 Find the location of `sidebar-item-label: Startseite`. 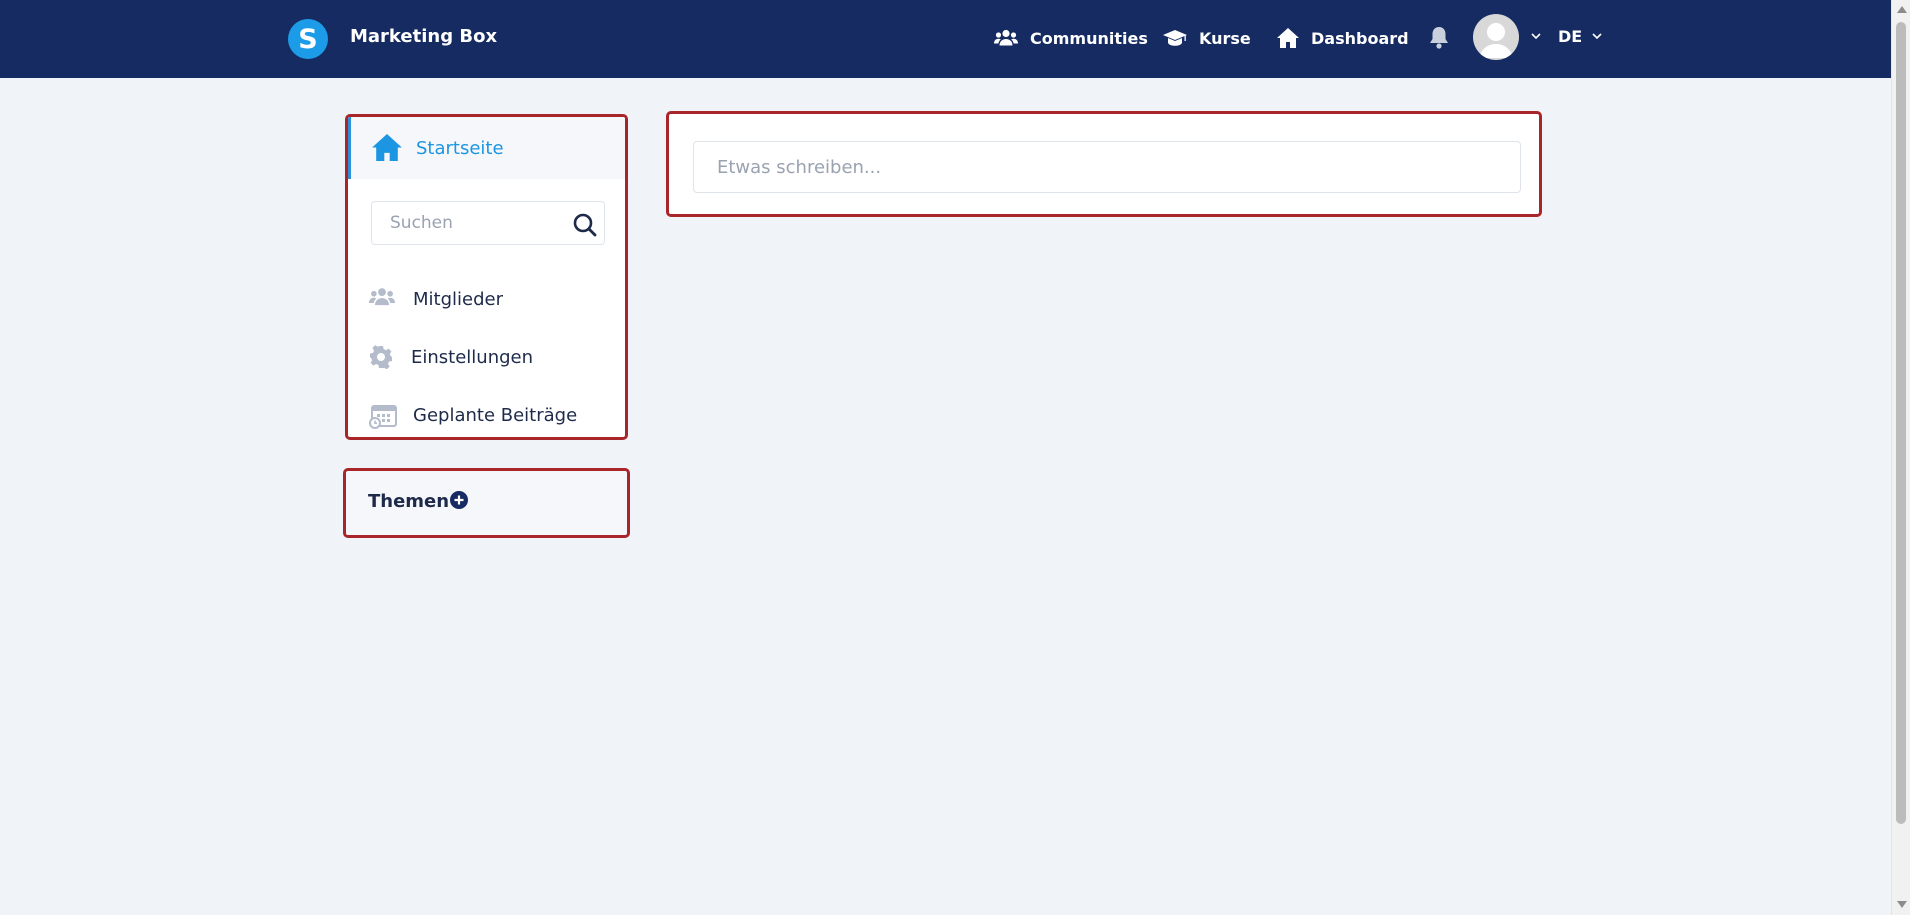

sidebar-item-label: Startseite is located at coordinates (460, 148).